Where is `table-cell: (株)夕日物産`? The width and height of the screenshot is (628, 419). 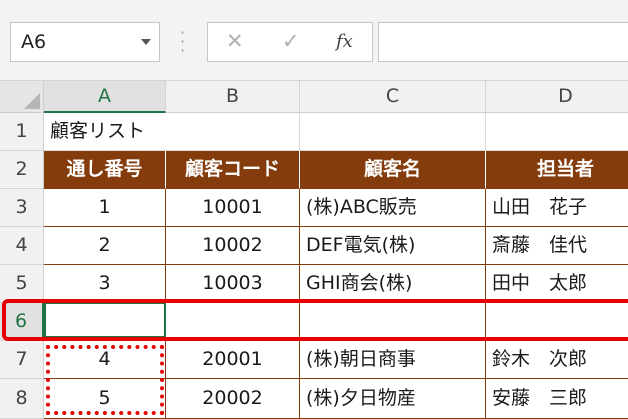 table-cell: (株)夕日物産 is located at coordinates (393, 399).